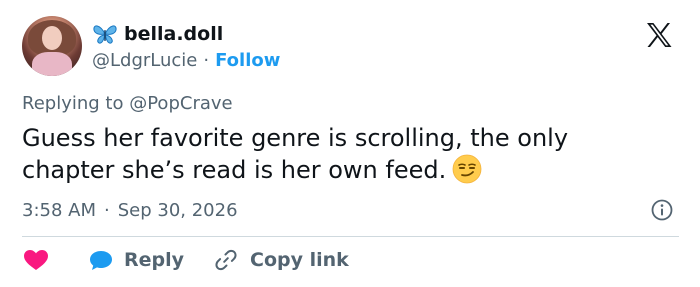  I want to click on timestamp-row: 3:58 AM · Sep 30, 2026, so click(130, 210).